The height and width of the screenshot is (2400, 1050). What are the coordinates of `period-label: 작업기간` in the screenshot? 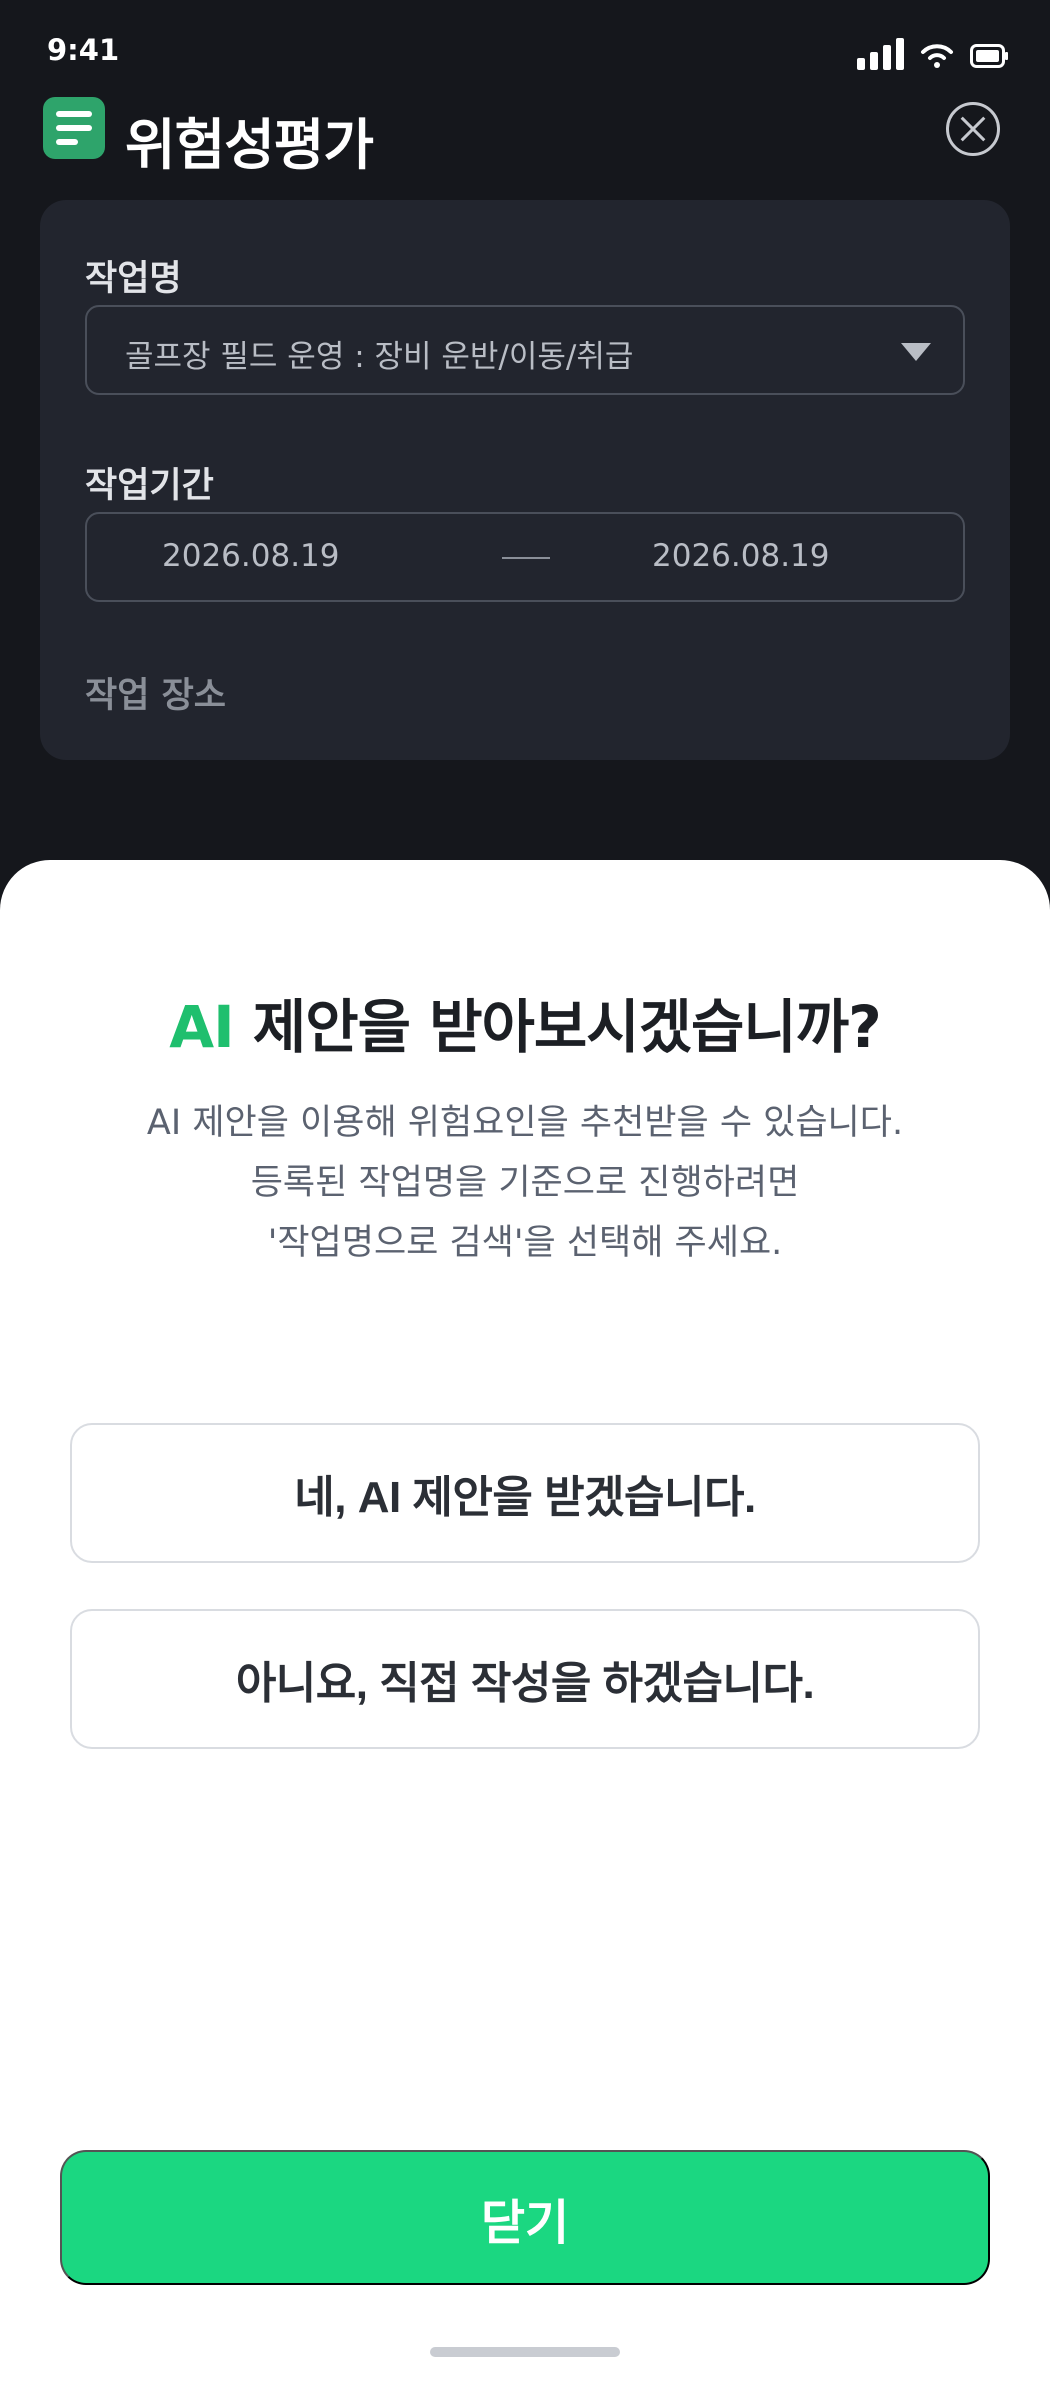 It's located at (149, 486).